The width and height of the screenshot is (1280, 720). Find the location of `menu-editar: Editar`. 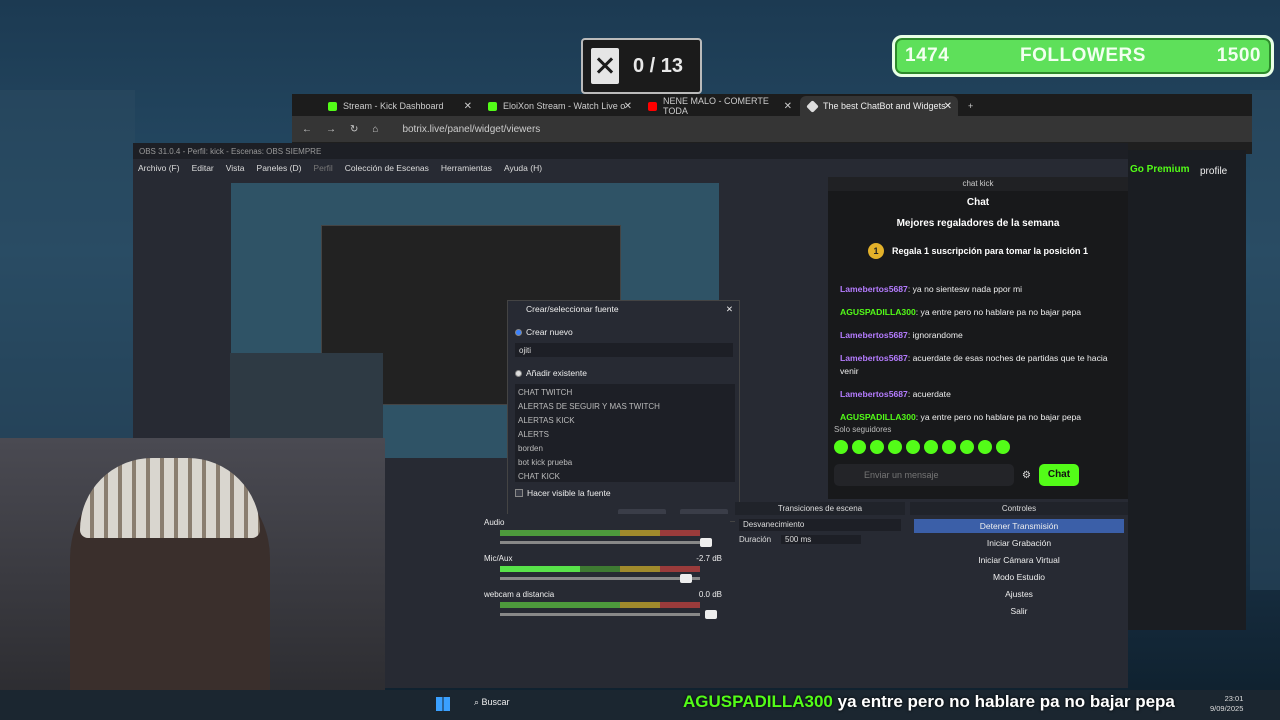

menu-editar: Editar is located at coordinates (203, 168).